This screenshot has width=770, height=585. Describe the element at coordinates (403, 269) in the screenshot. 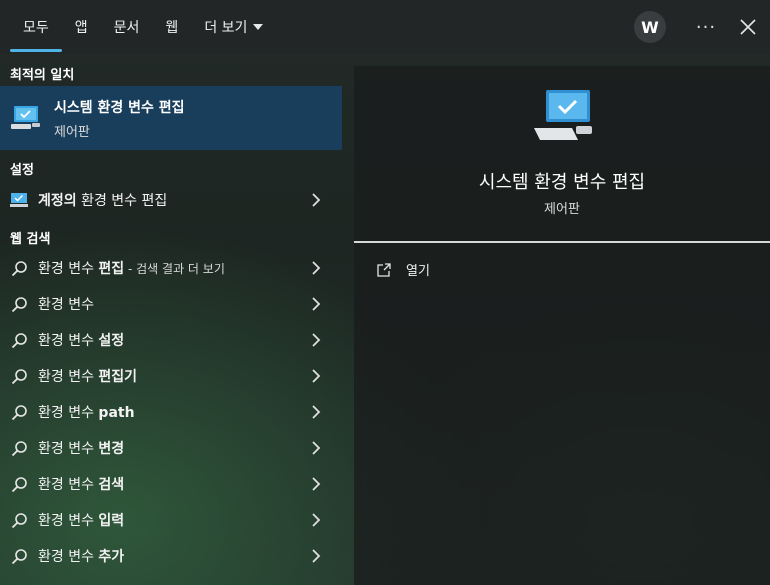

I see `open-action: 열기` at that location.